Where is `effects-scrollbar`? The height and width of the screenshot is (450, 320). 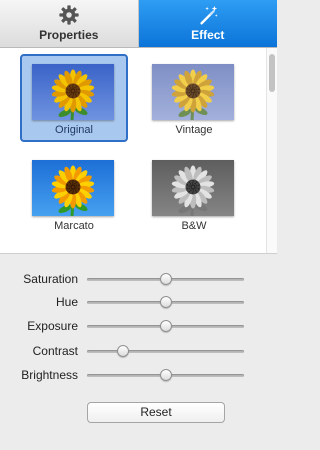
effects-scrollbar is located at coordinates (271, 150).